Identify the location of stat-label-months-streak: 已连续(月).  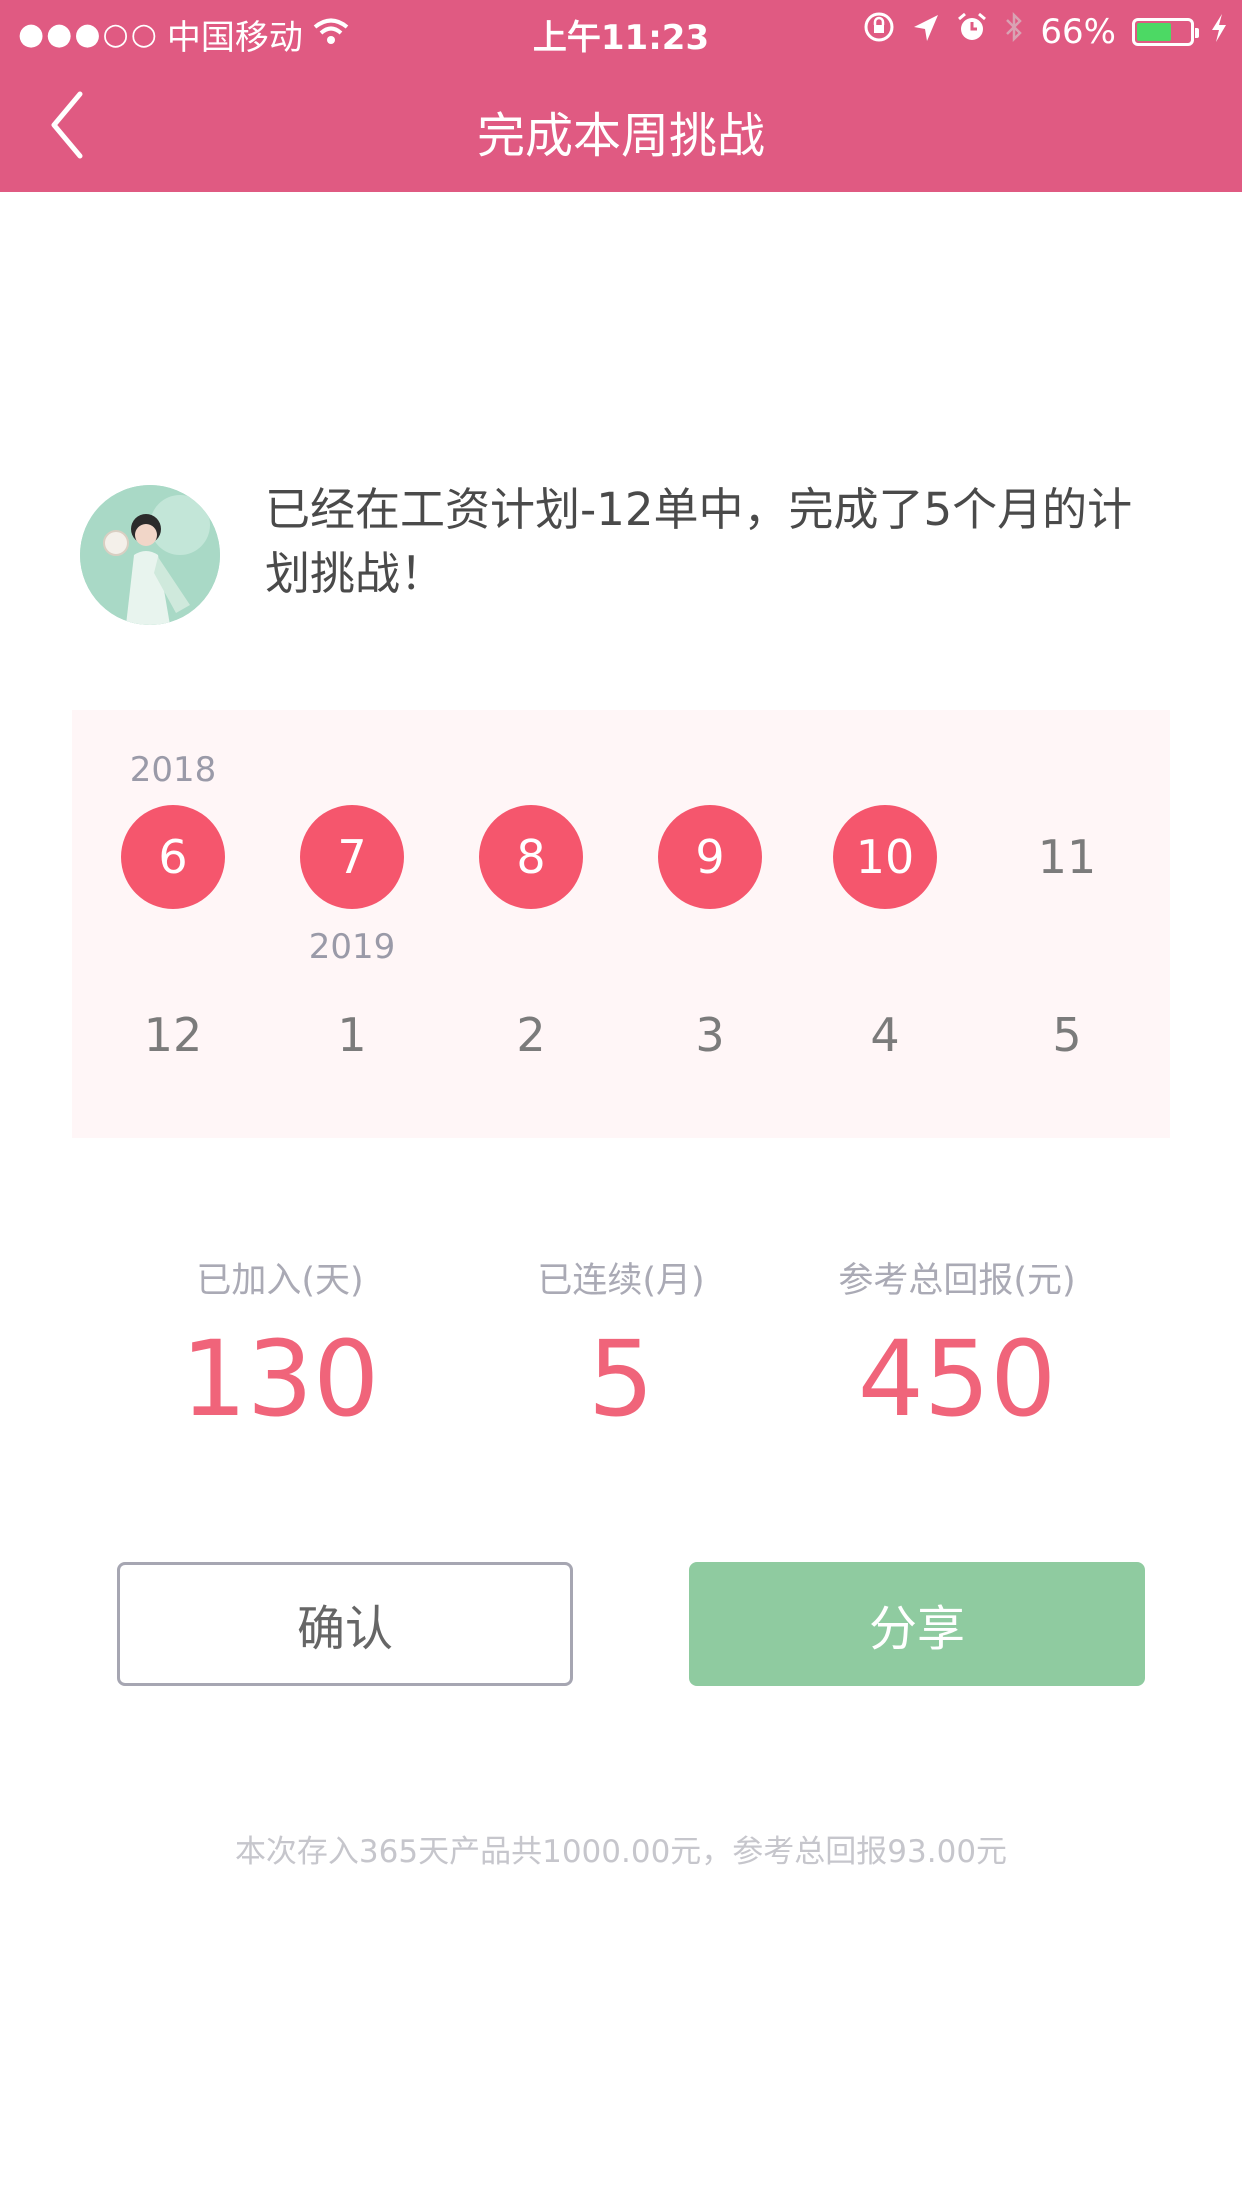
(621, 1281).